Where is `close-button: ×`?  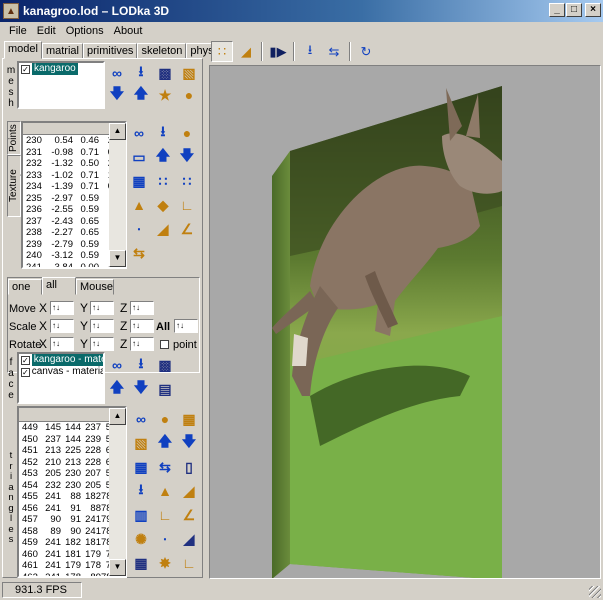 close-button: × is located at coordinates (593, 10).